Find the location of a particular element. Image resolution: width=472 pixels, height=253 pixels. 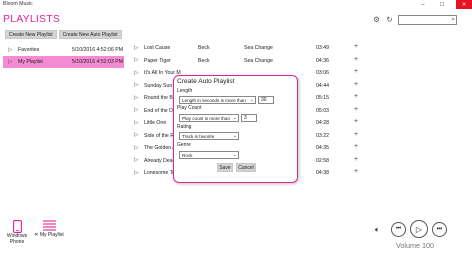

nav-phone-label: Windows Phone is located at coordinates (17, 239).